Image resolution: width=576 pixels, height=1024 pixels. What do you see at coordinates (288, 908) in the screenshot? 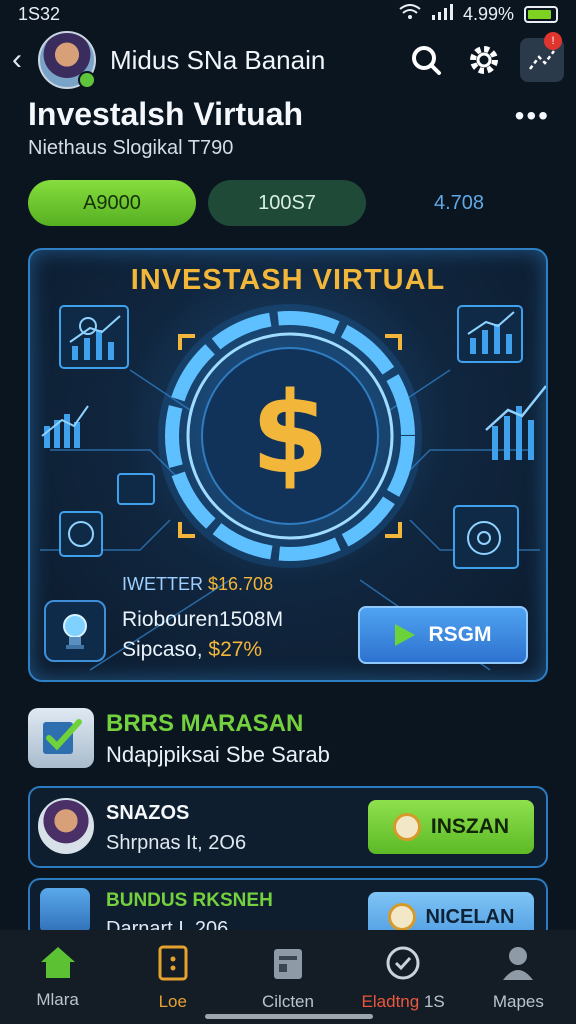
I see `list-item: BUNDUS RKSNEH Darnart I. 206 NICELAN` at bounding box center [288, 908].